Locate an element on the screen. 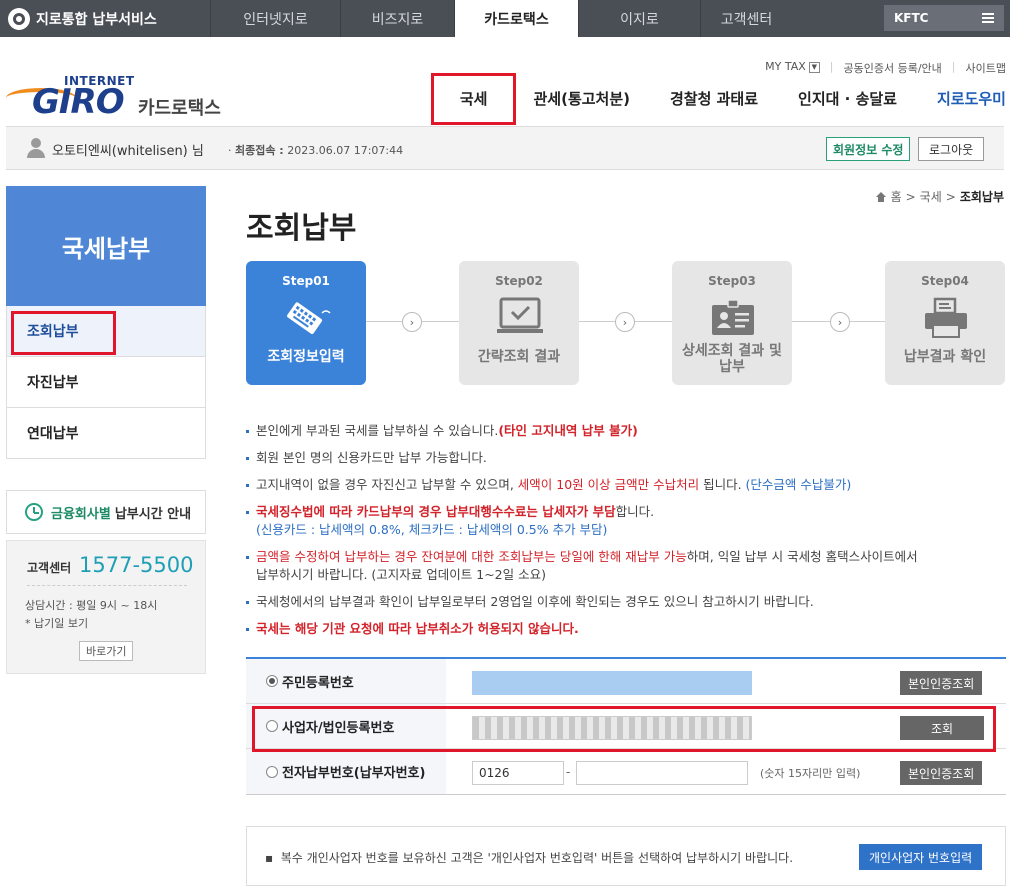 Image resolution: width=1010 pixels, height=886 pixels. step-number: Step01 is located at coordinates (306, 281).